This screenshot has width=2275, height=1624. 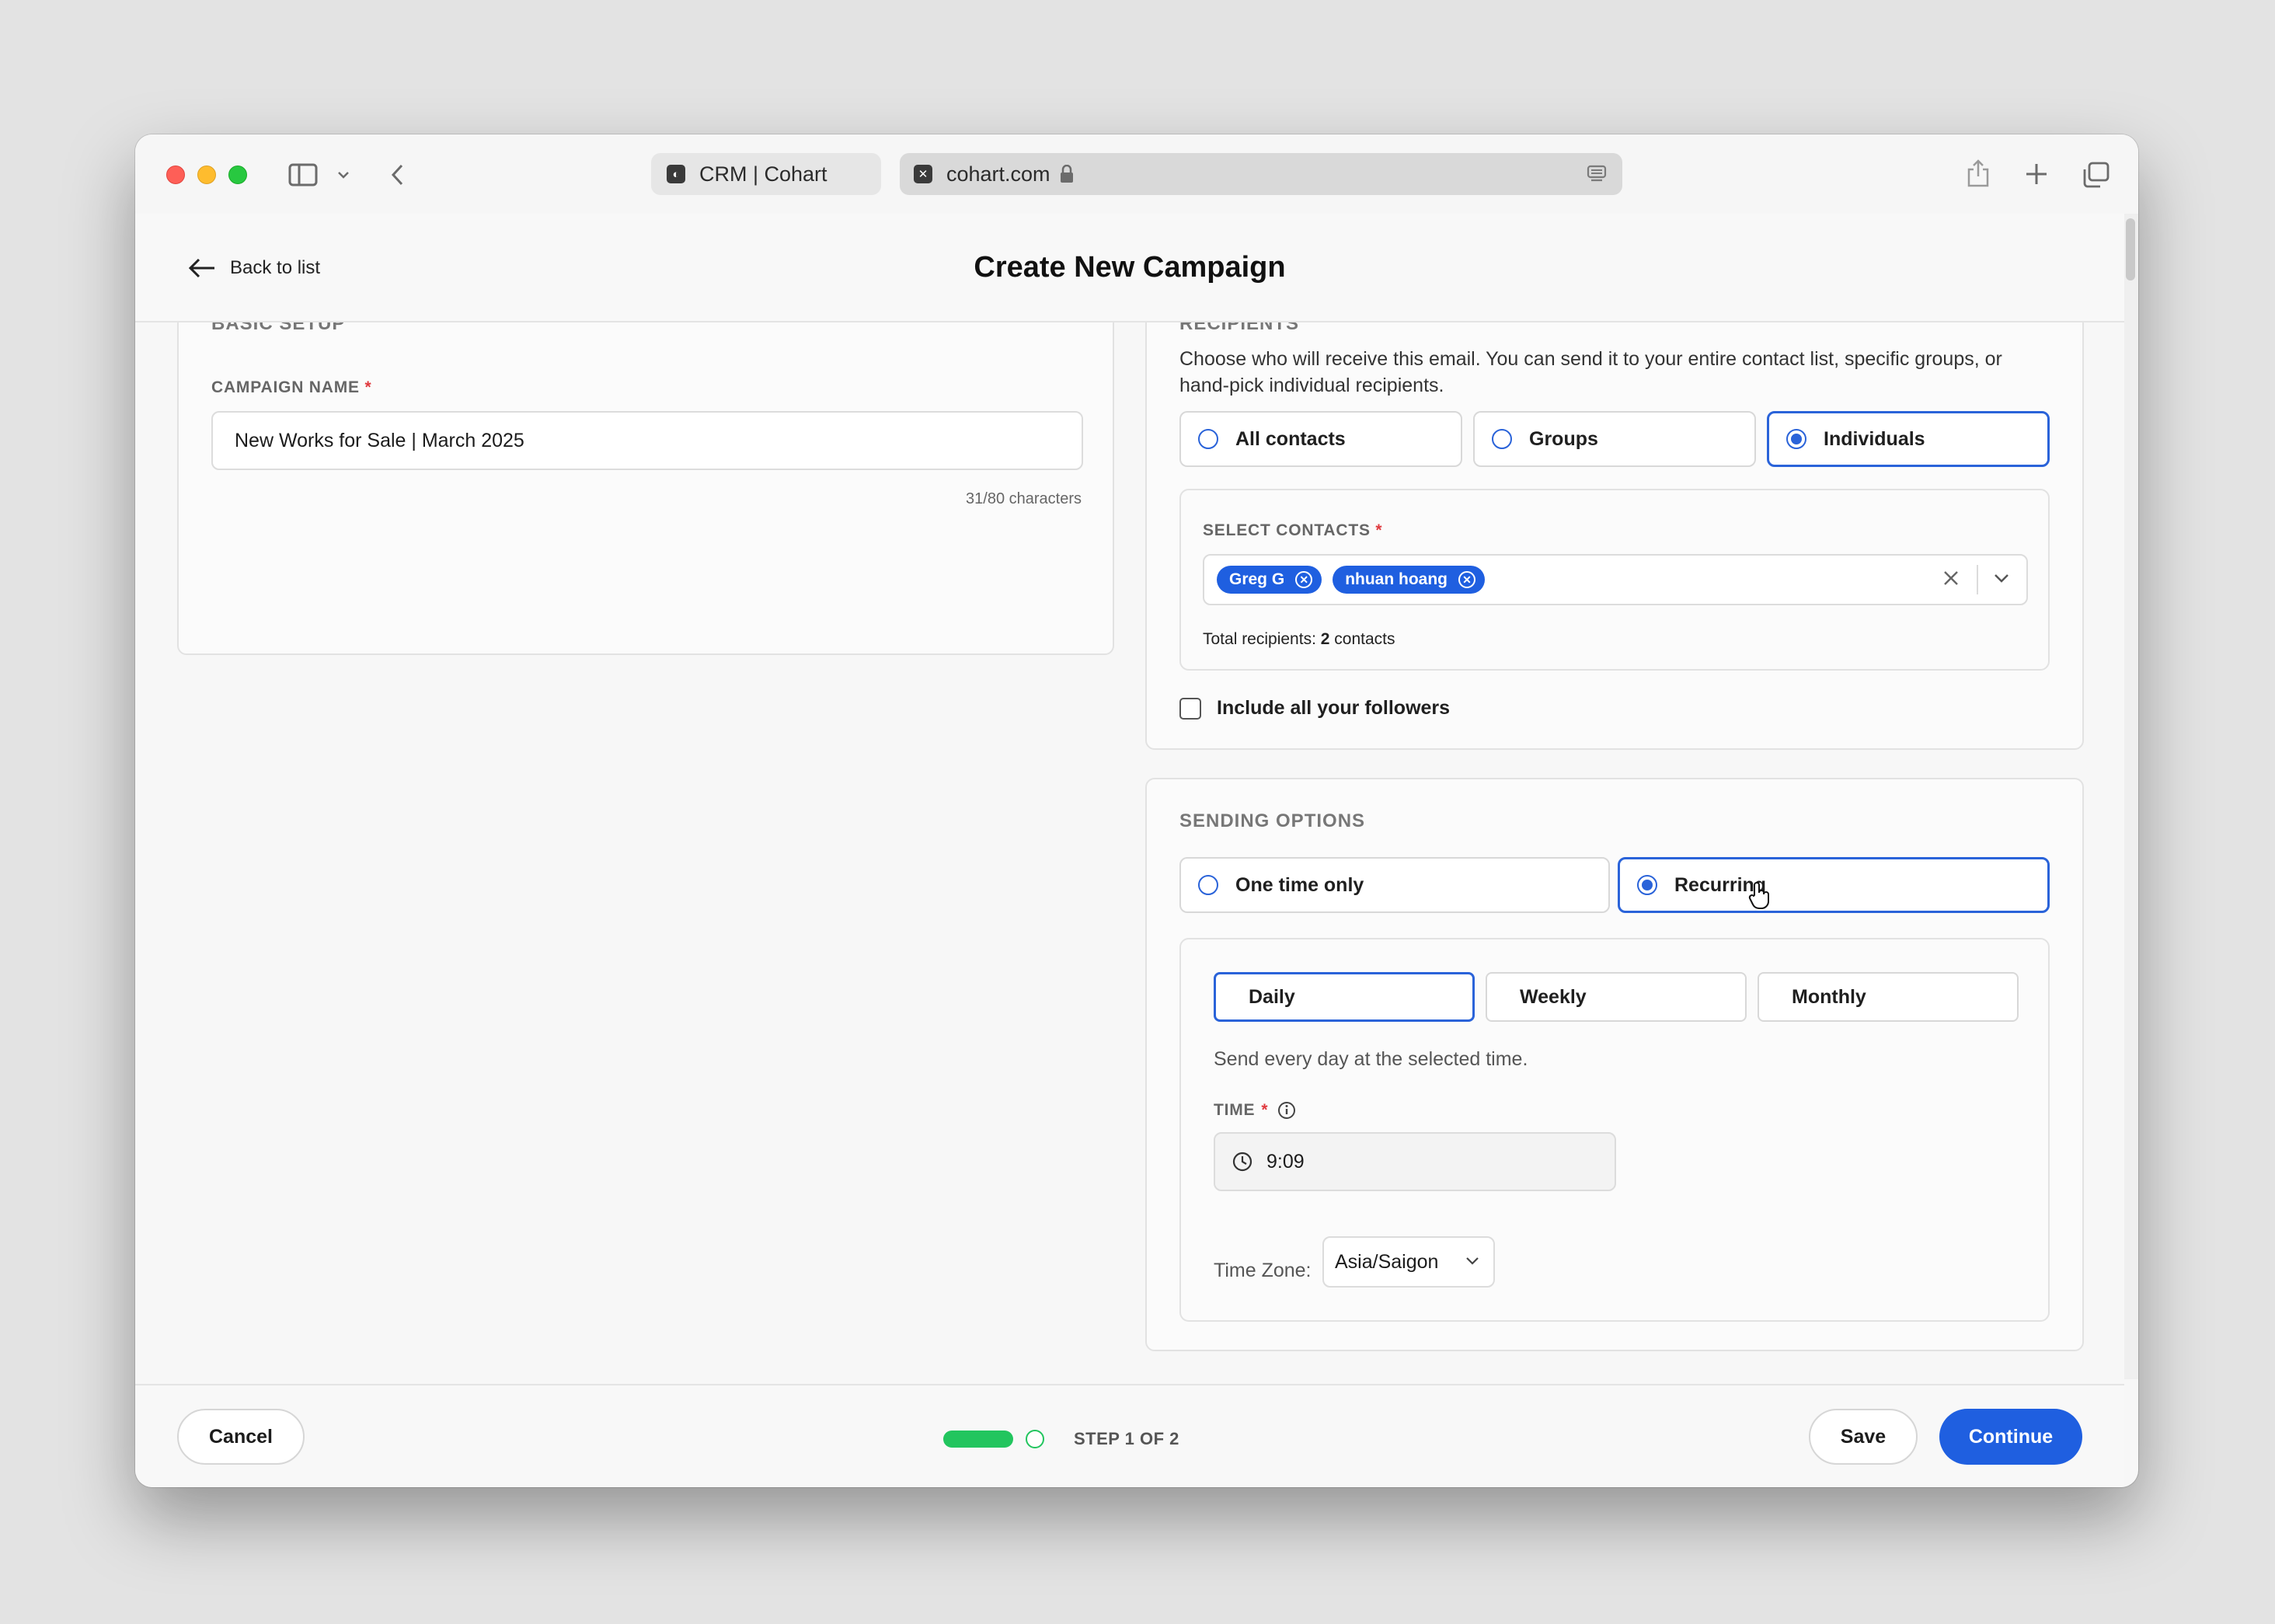 I want to click on share-icon, so click(x=1978, y=173).